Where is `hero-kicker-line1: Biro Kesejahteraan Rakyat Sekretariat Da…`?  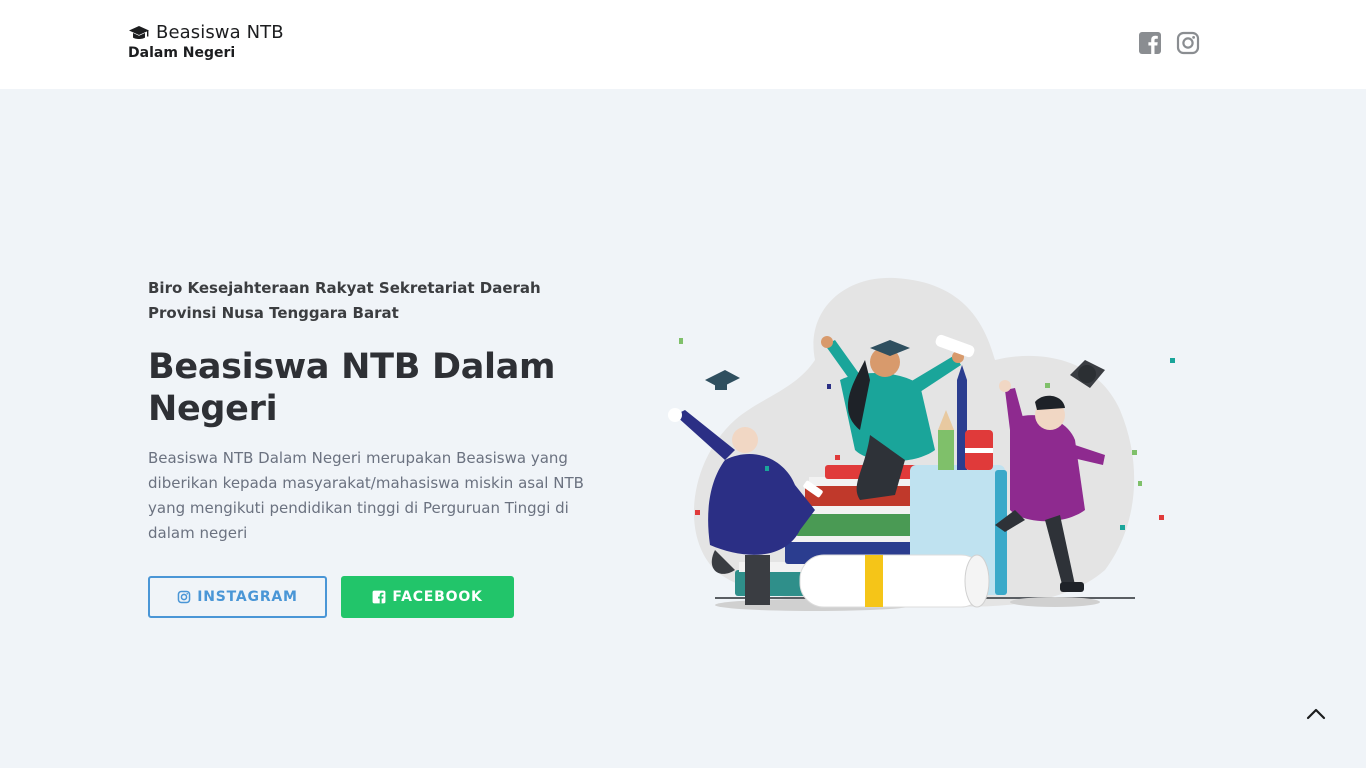
hero-kicker-line1: Biro Kesejahteraan Rakyat Sekretariat Da… is located at coordinates (344, 288).